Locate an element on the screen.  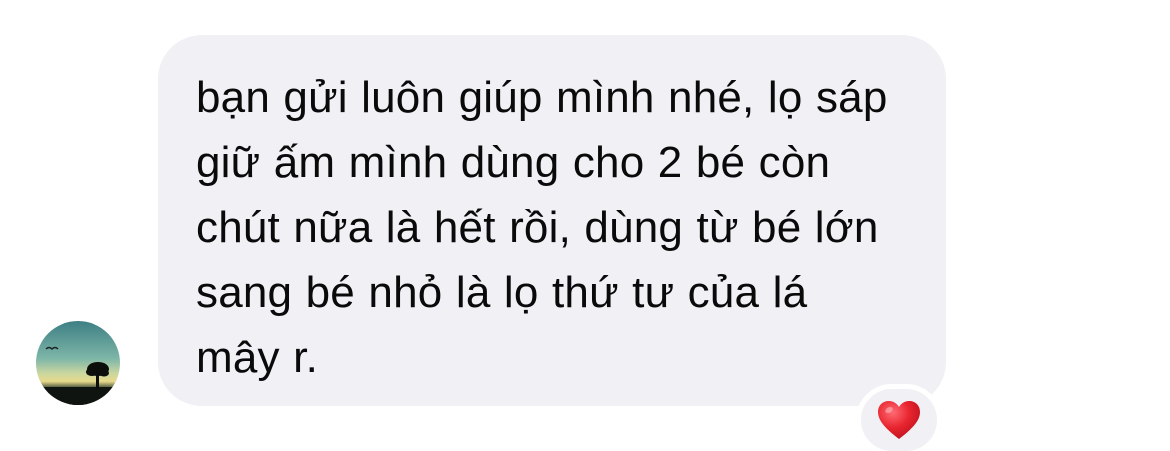
reaction-badge is located at coordinates (899, 417).